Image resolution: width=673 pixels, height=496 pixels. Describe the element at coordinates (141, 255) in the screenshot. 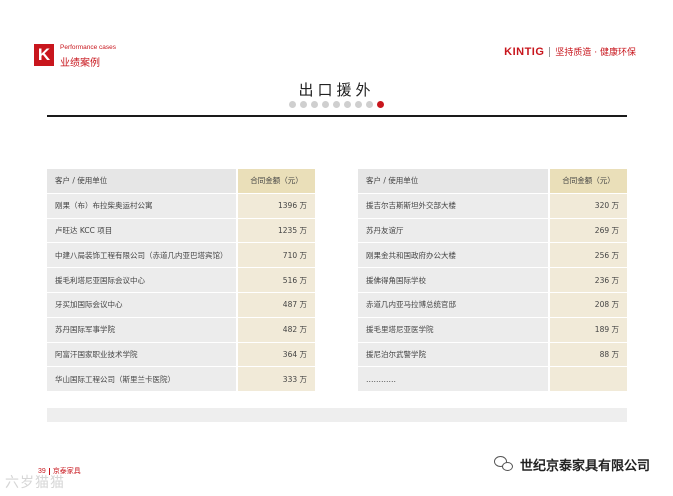

I see `client-name-cell: 中建八局装饰工程有限公司（赤道几内亚巴塔宾馆）` at that location.